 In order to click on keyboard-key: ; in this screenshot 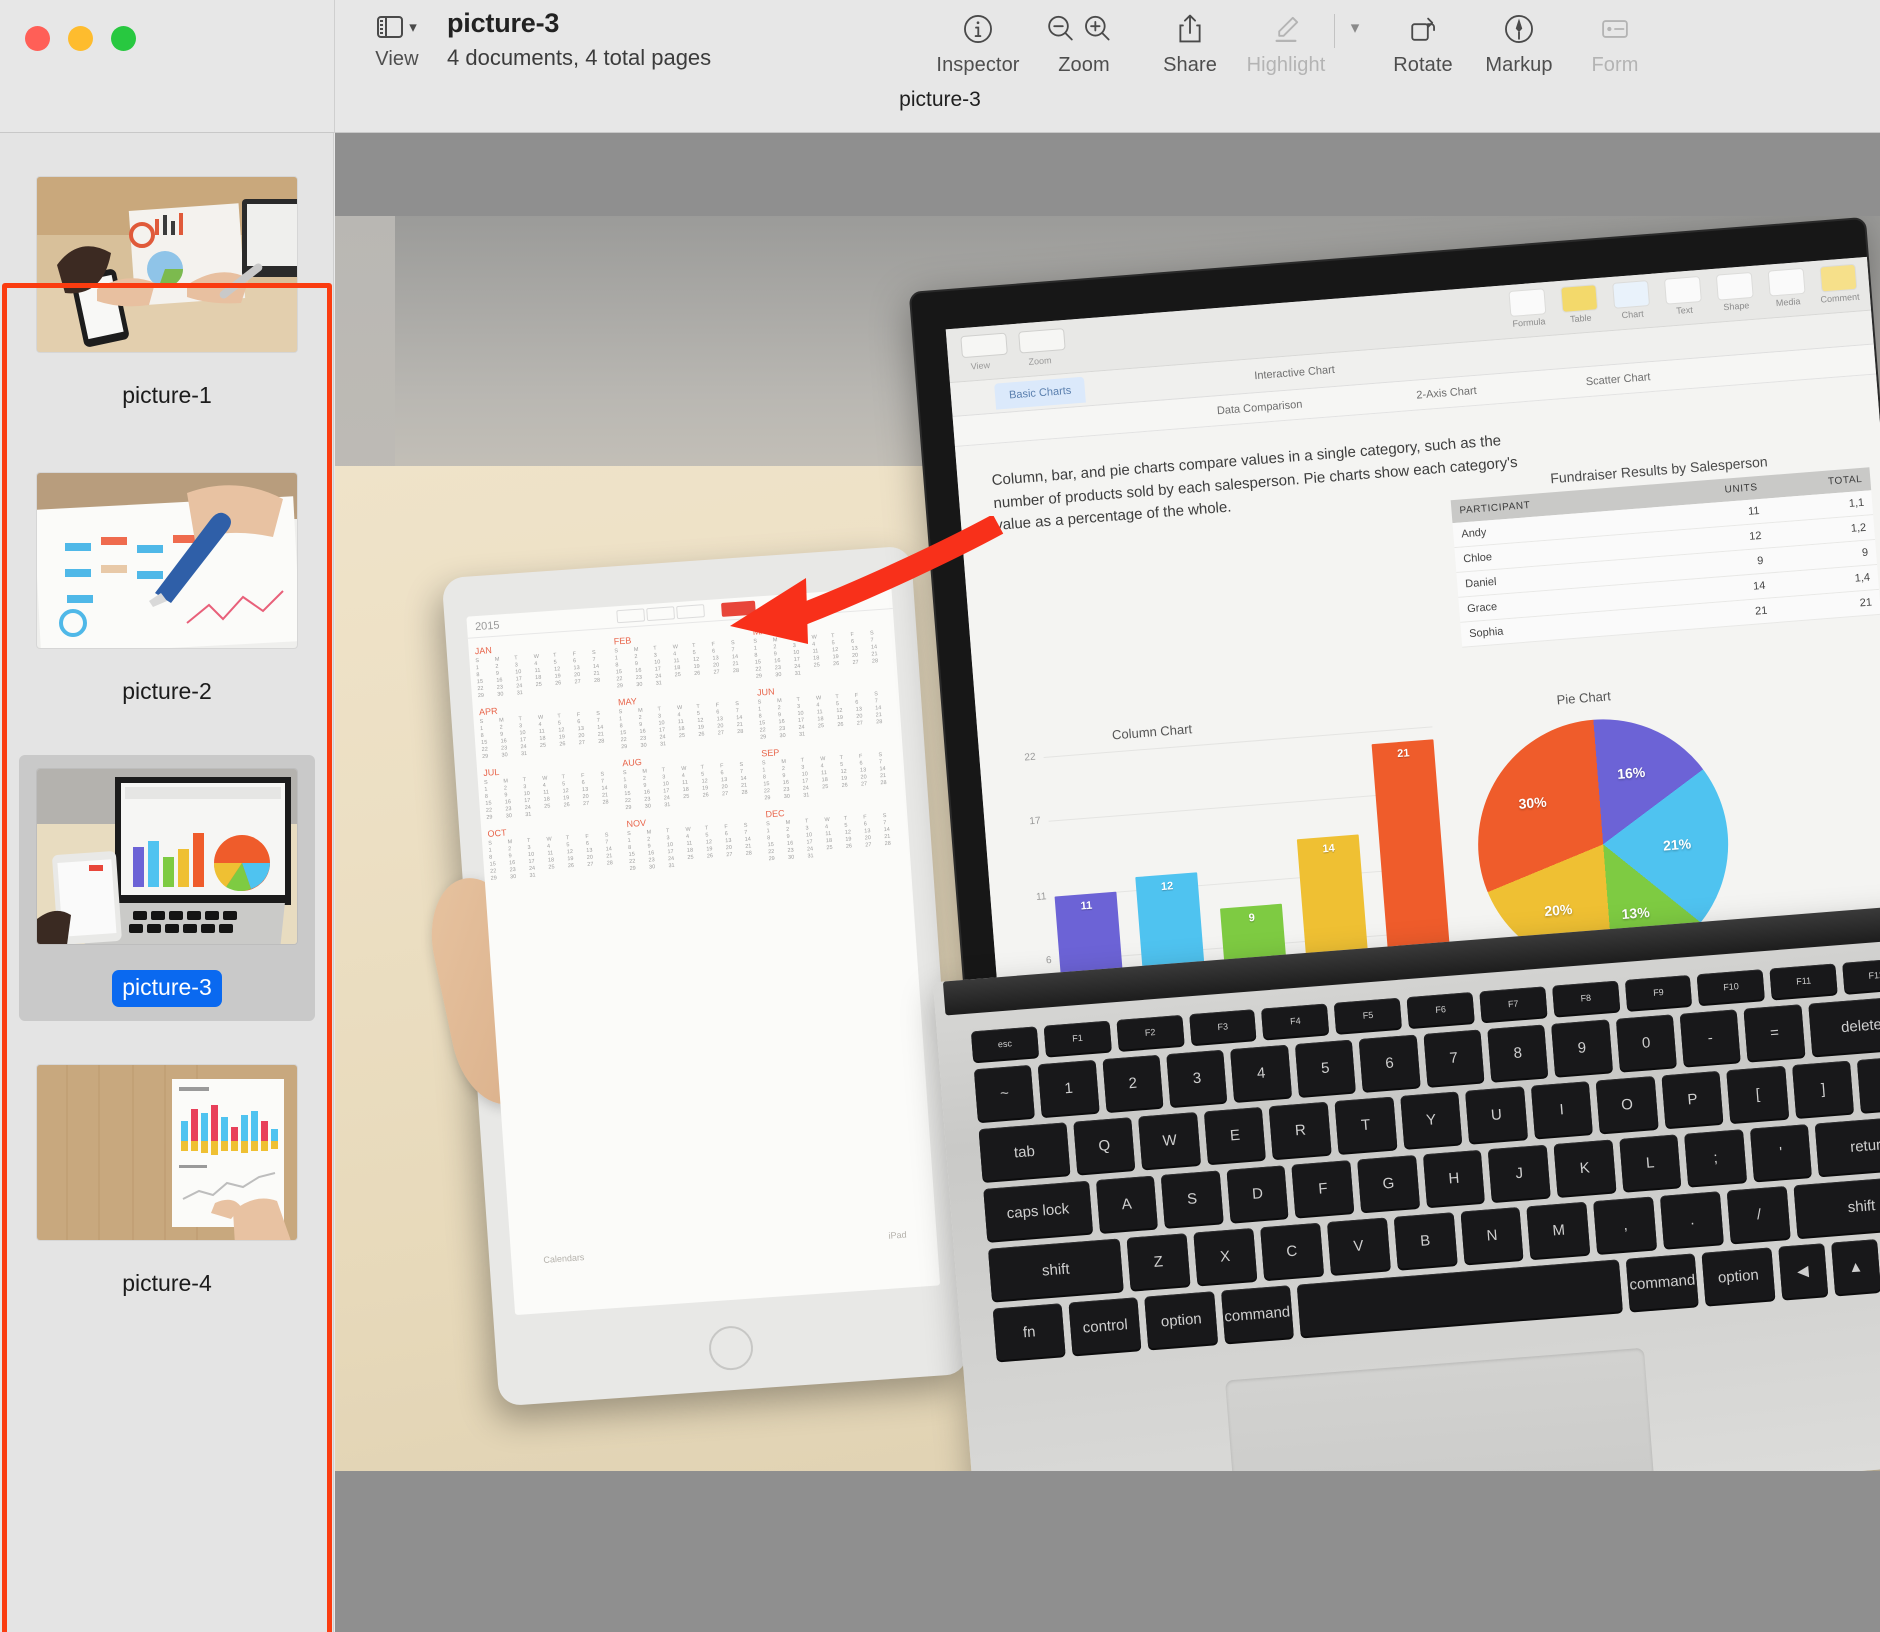, I will do `click(1715, 1157)`.